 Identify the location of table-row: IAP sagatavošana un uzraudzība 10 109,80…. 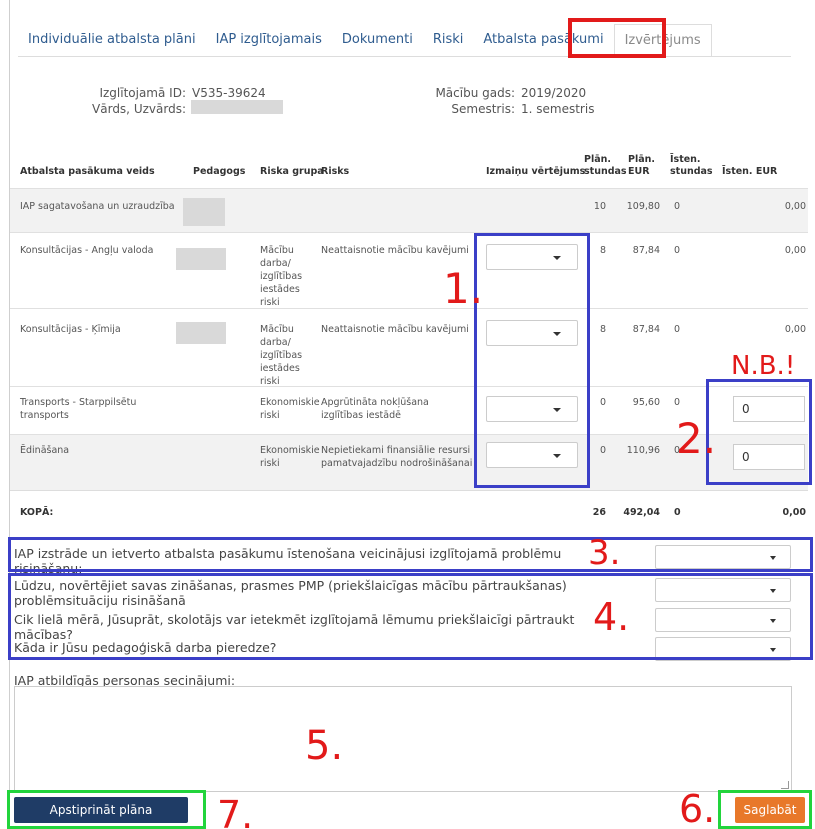
(409, 210).